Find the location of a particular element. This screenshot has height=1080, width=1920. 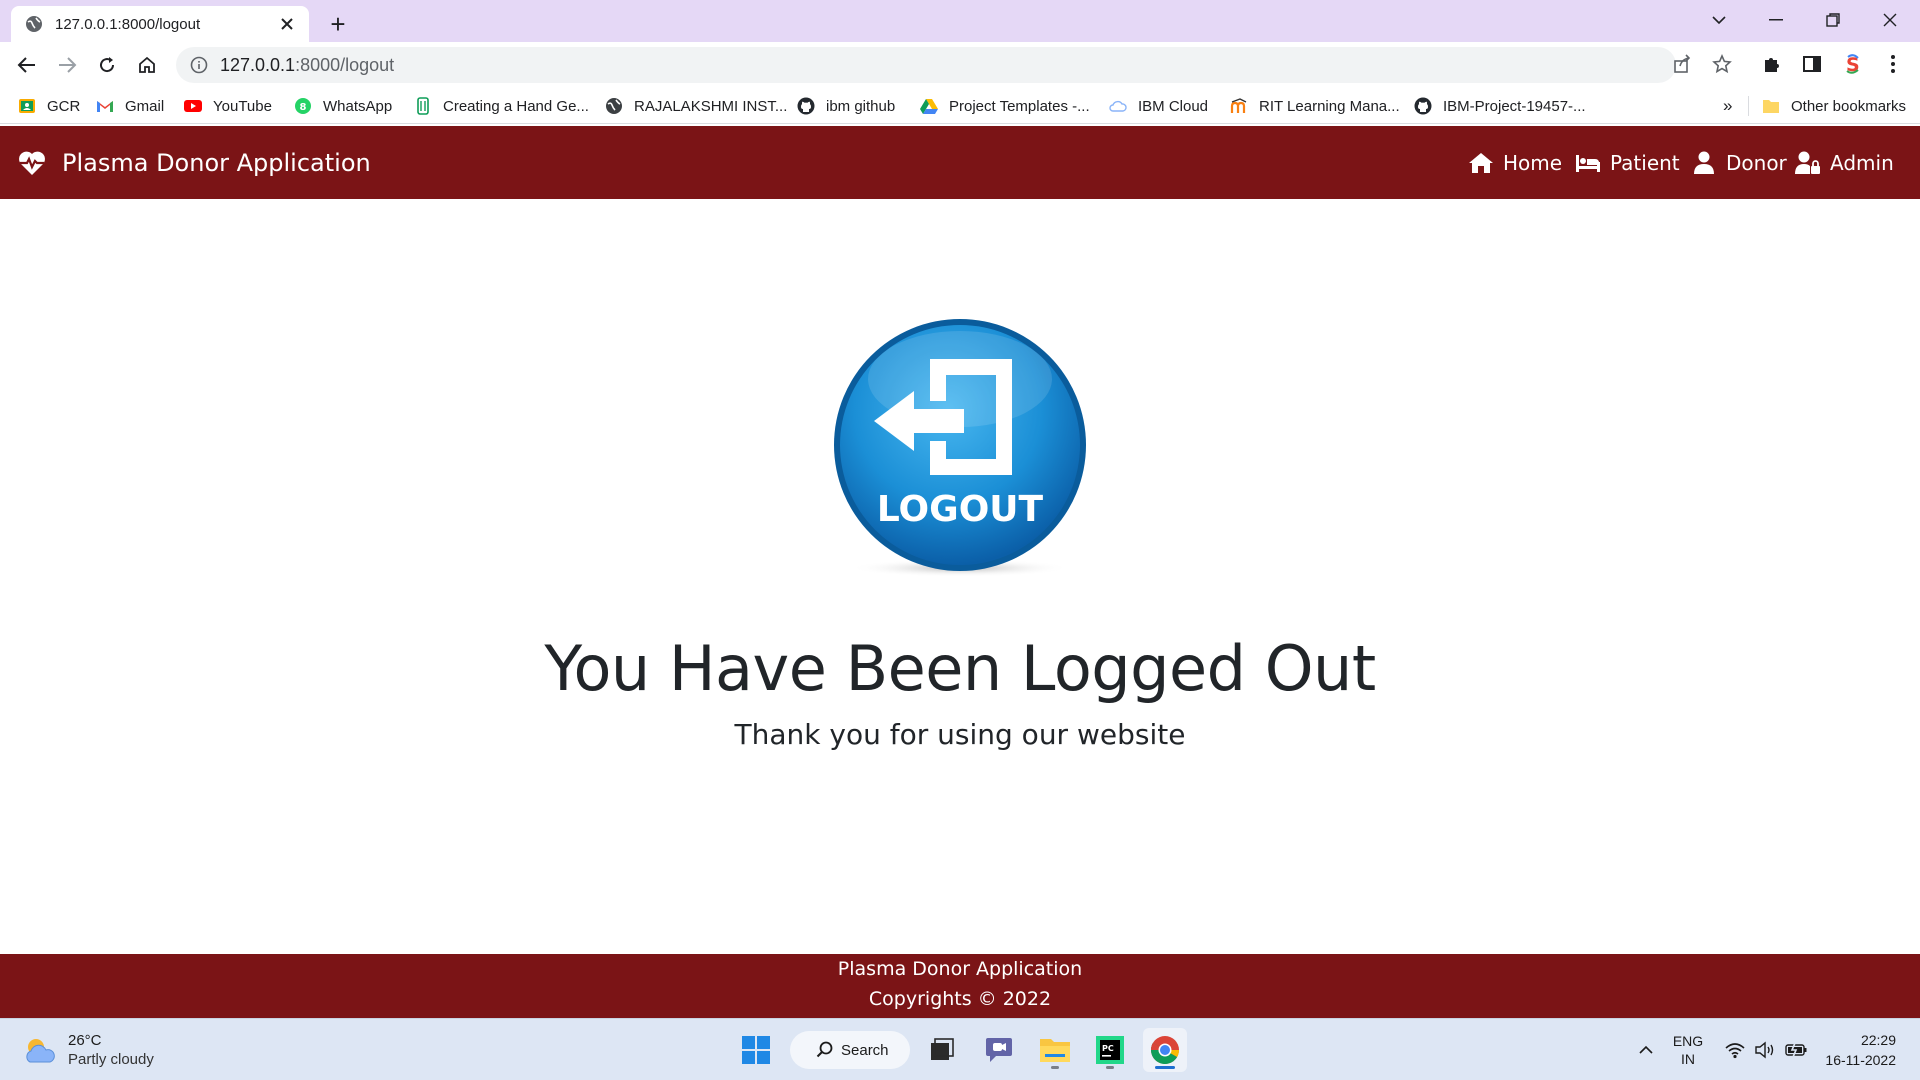

profile-avatar-icon: S is located at coordinates (1853, 64).